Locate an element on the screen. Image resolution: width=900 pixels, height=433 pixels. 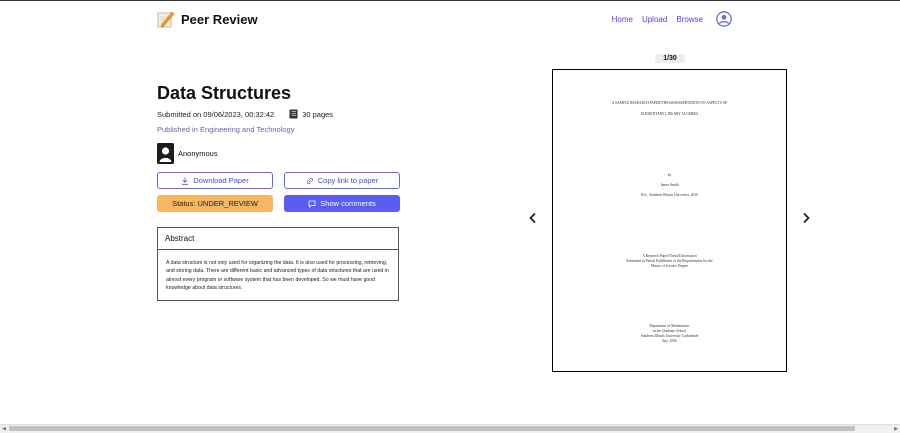
show-comments-label: Show comments is located at coordinates (348, 203).